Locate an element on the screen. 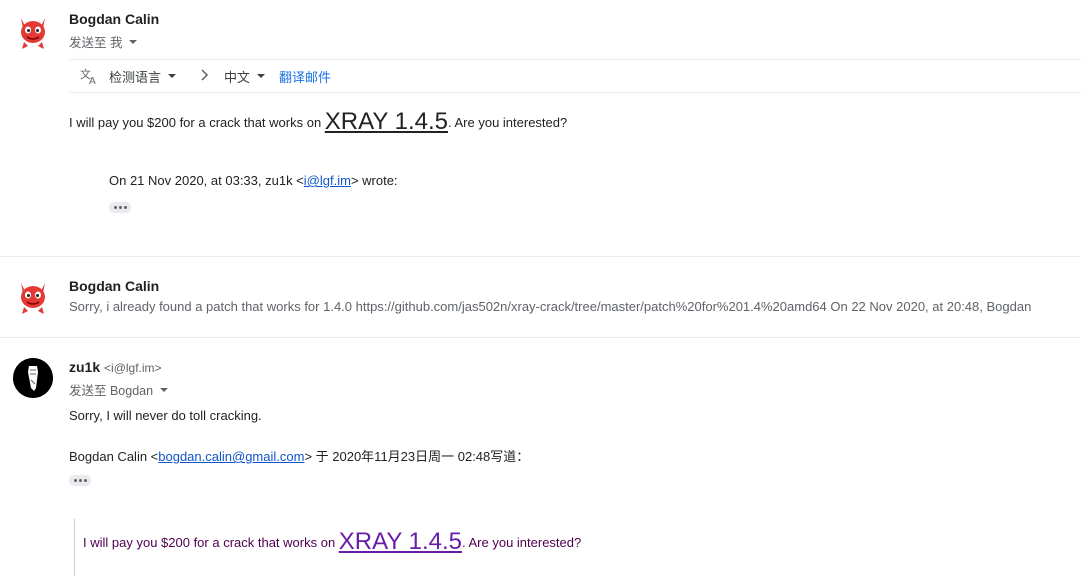 This screenshot has width=1081, height=576. recipient-text: 发送至 Bogdan is located at coordinates (111, 391).